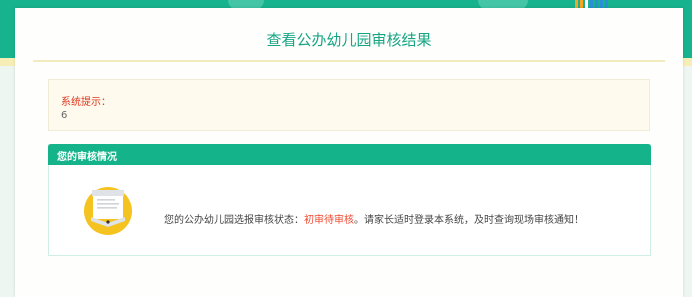 This screenshot has height=297, width=692. What do you see at coordinates (64, 115) in the screenshot?
I see `notice-value: 6` at bounding box center [64, 115].